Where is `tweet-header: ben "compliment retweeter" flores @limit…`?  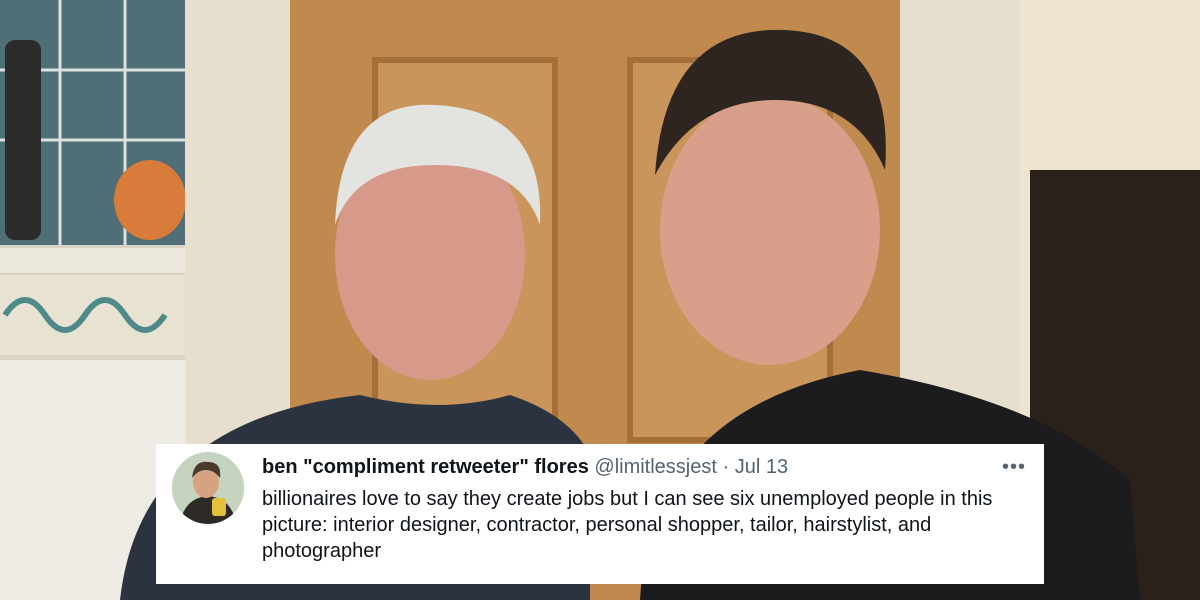
tweet-header: ben "compliment retweeter" flores @limit… is located at coordinates (646, 467).